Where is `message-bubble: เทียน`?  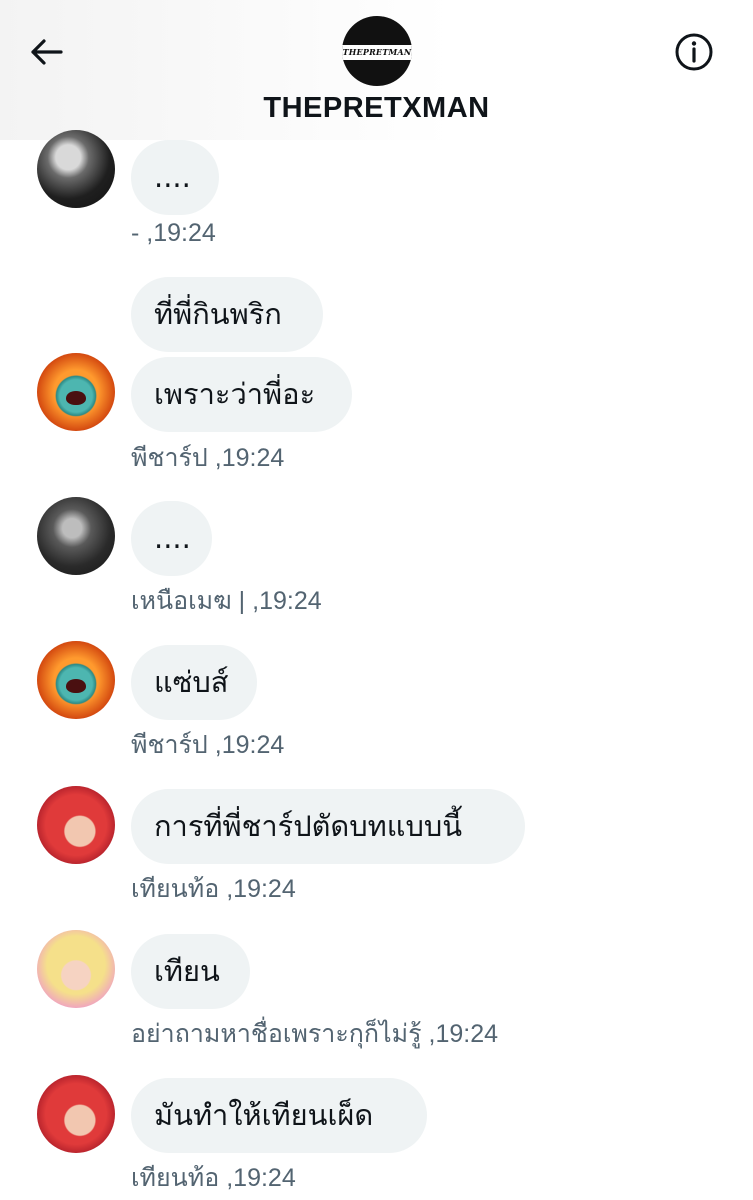 message-bubble: เทียน is located at coordinates (190, 971).